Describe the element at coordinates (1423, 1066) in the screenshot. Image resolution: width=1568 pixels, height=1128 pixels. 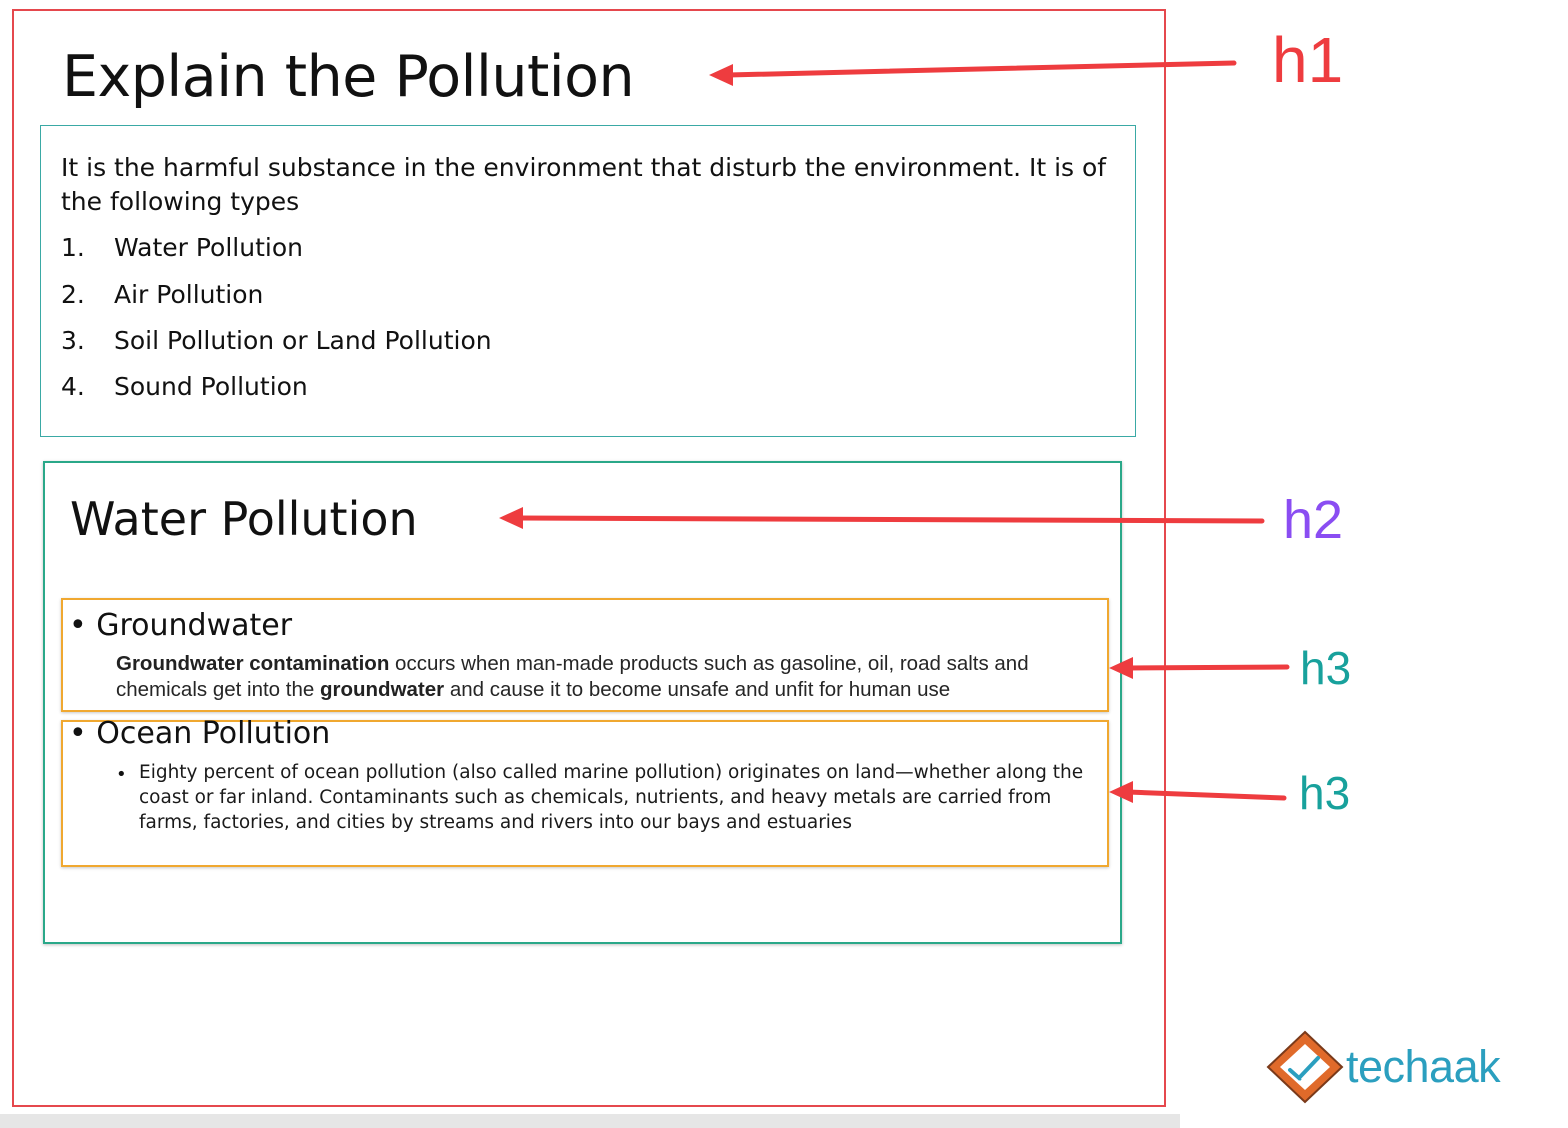
I see `techaak-logo-text: techaak` at that location.